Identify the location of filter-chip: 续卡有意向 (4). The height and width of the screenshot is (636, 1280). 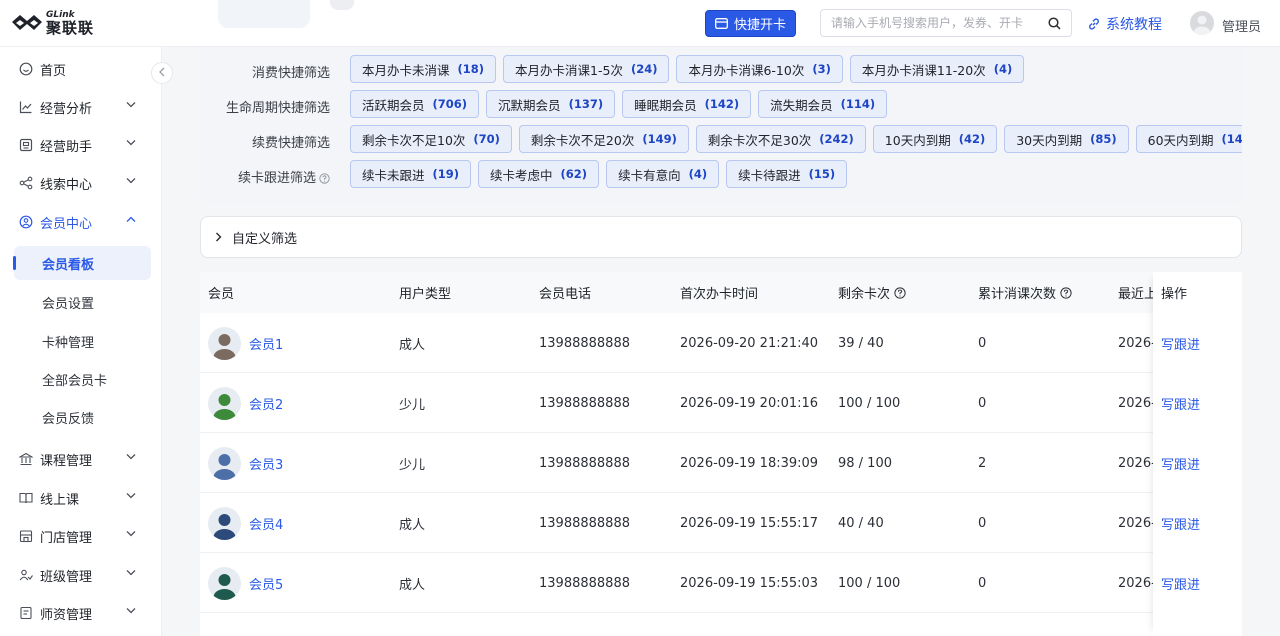
(663, 174).